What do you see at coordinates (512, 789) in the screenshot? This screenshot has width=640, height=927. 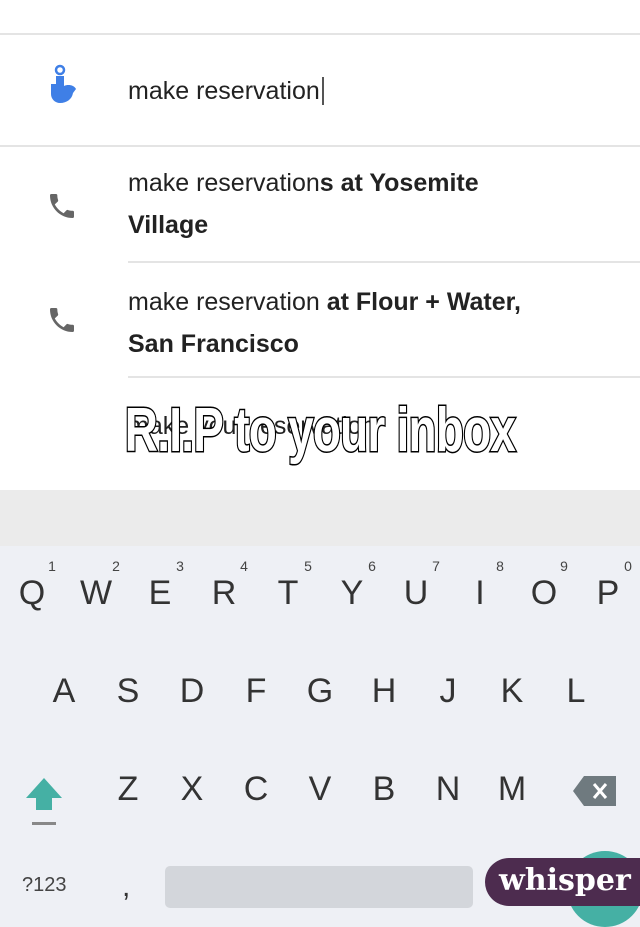 I see `key-m: M` at bounding box center [512, 789].